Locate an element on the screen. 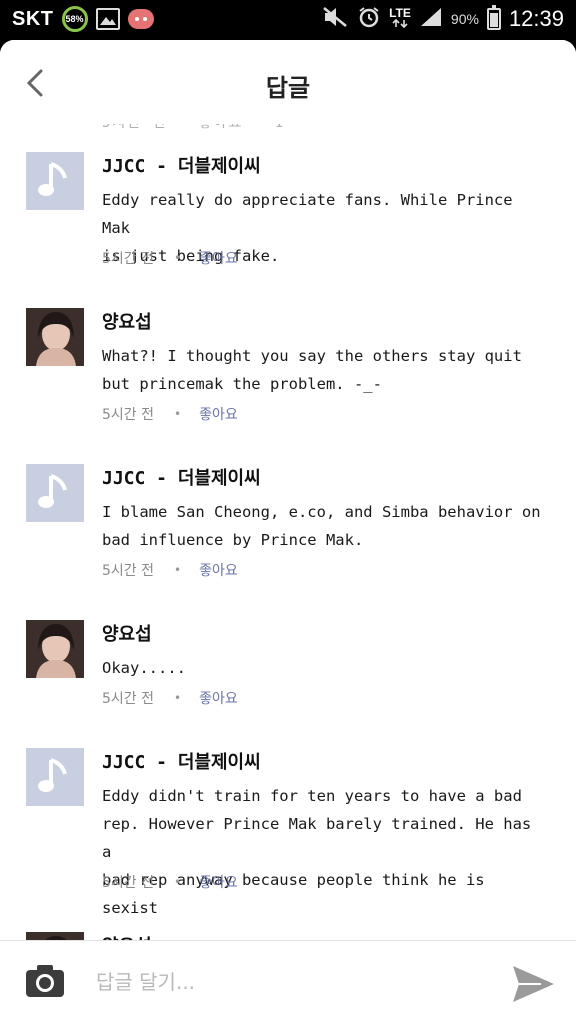 This screenshot has width=576, height=1024. send-button is located at coordinates (533, 984).